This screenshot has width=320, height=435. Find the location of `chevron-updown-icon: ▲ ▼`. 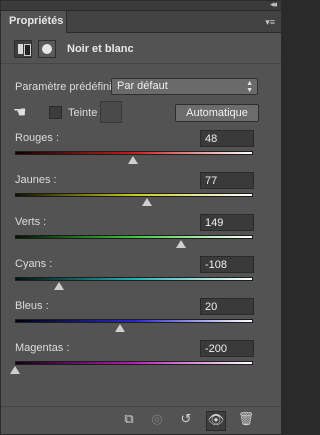

chevron-updown-icon: ▲ ▼ is located at coordinates (249, 87).